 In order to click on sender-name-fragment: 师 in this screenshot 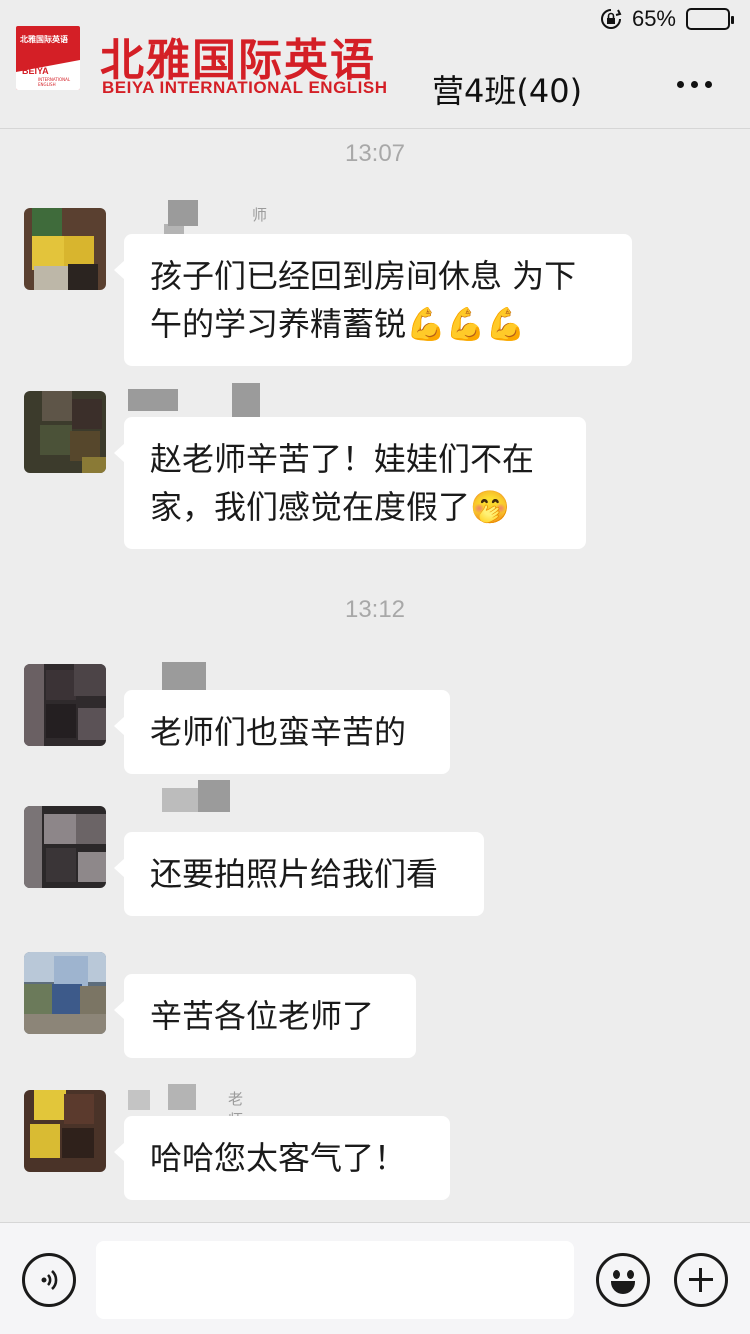, I will do `click(260, 215)`.